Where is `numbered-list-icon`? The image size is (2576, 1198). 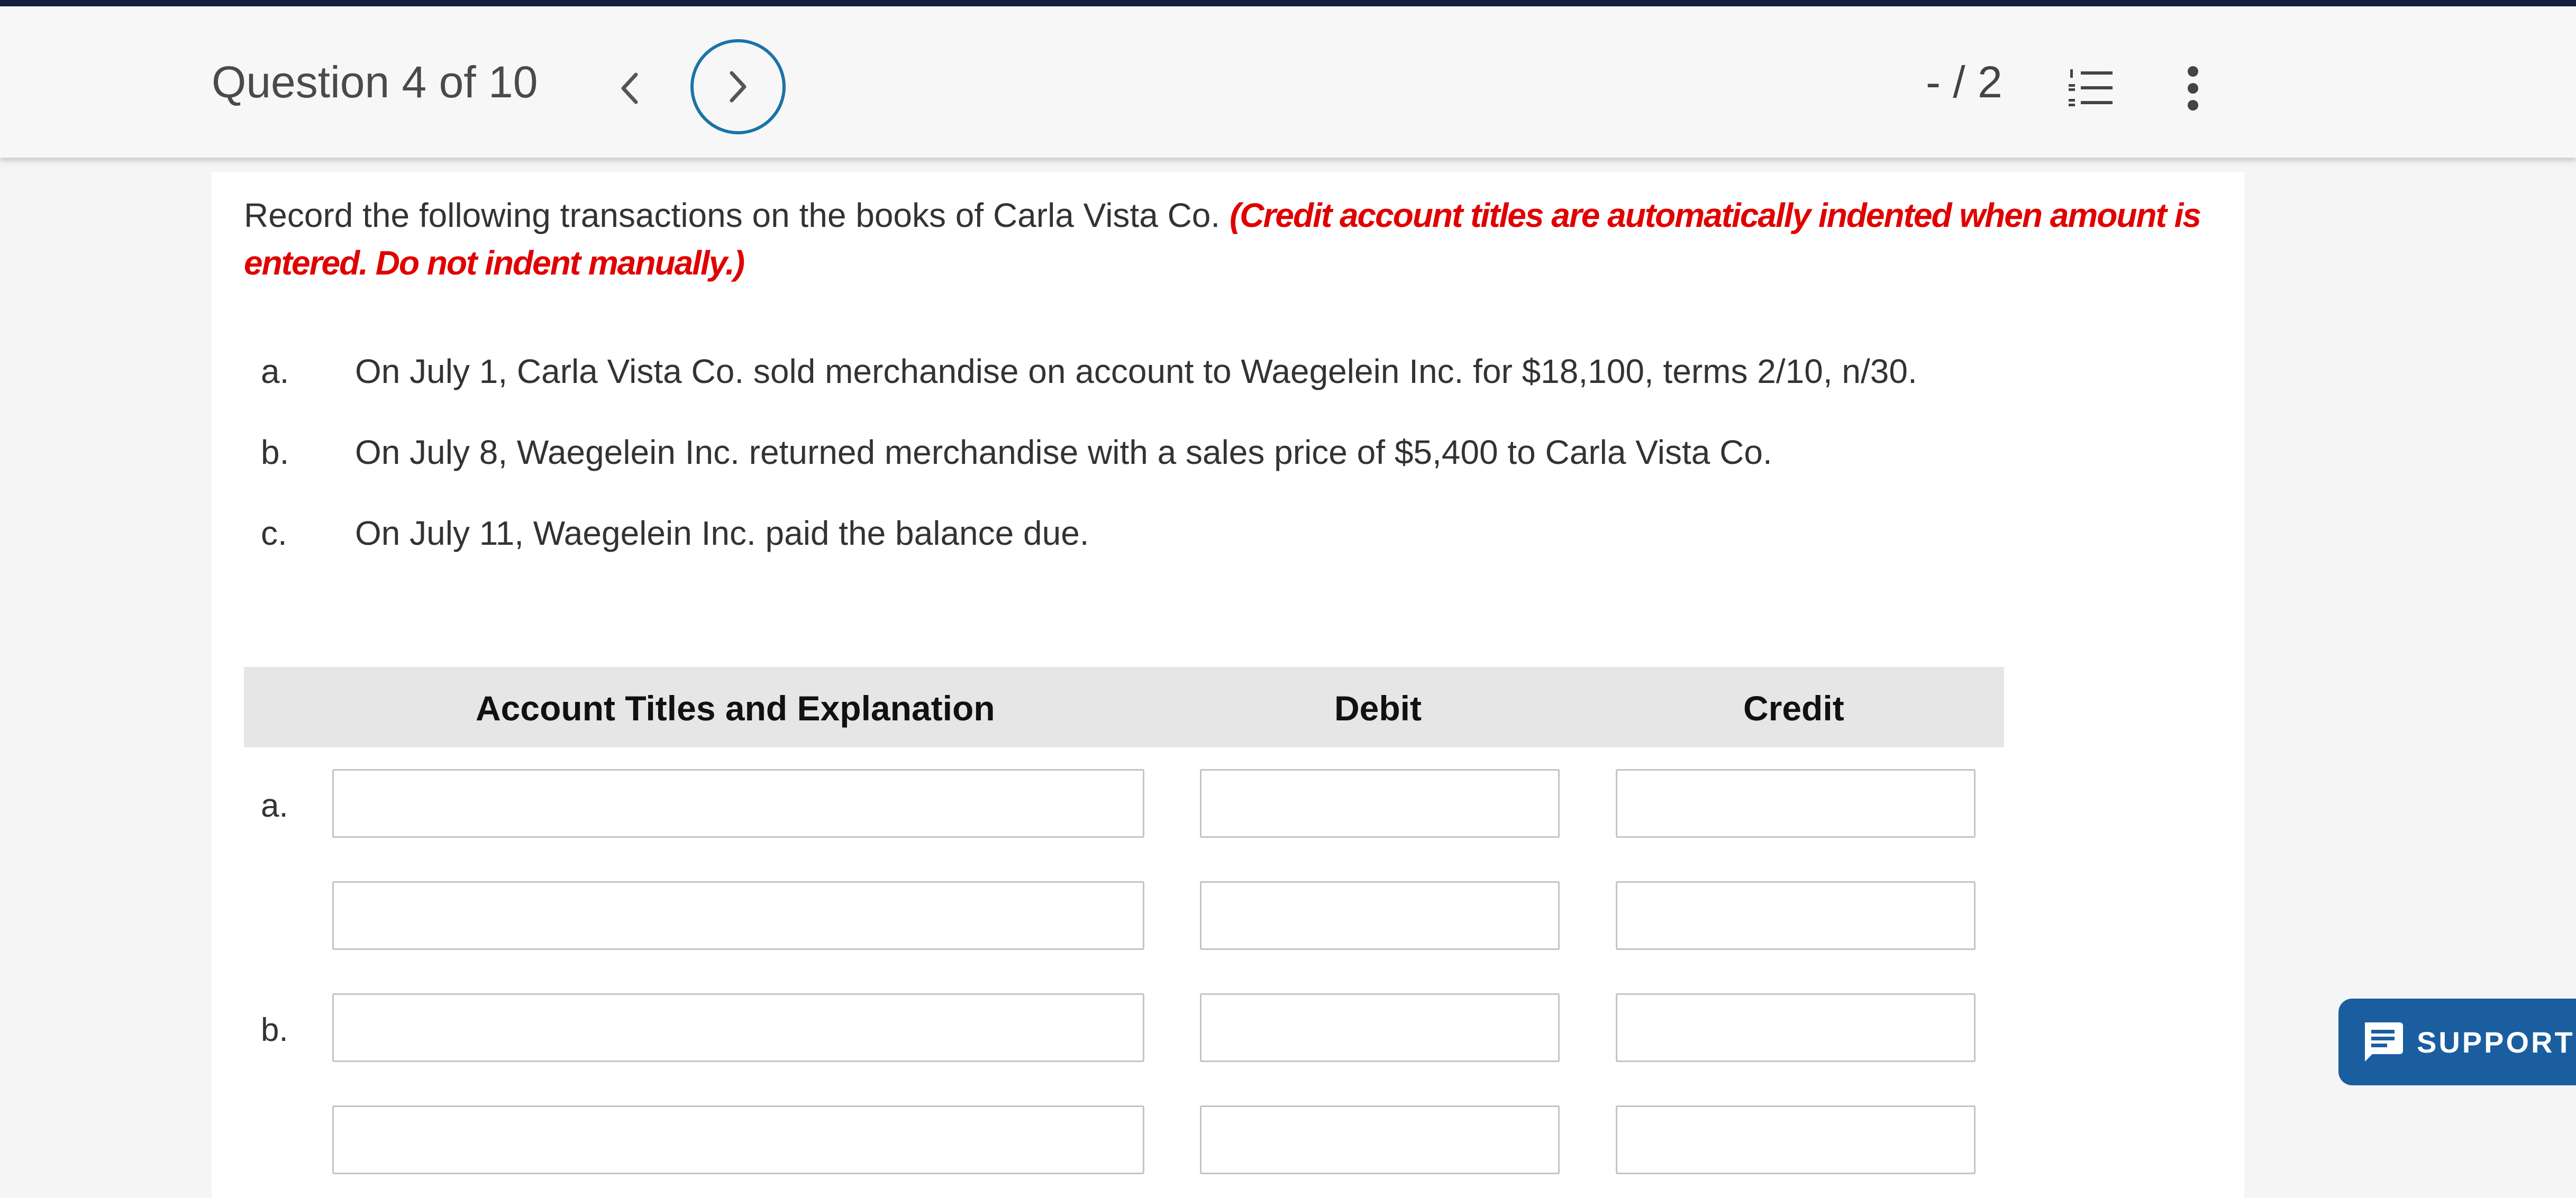 numbered-list-icon is located at coordinates (2091, 87).